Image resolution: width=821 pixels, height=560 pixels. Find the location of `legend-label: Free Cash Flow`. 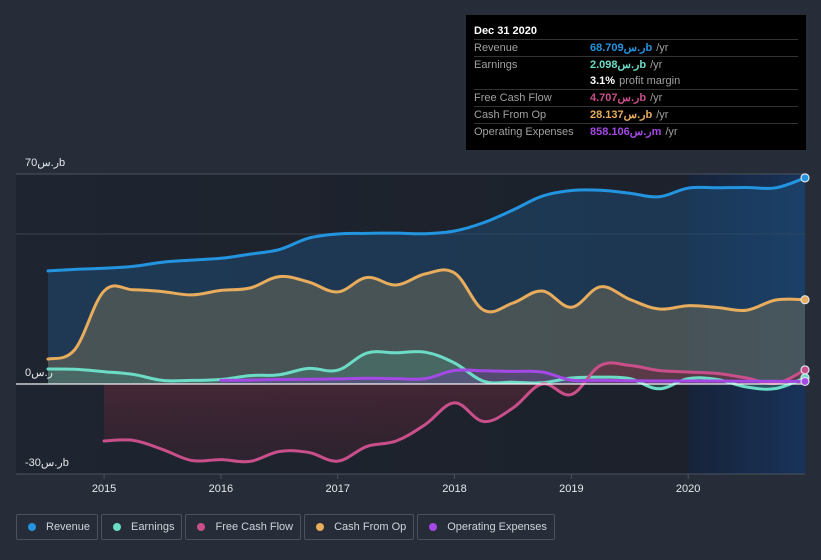

legend-label: Free Cash Flow is located at coordinates (254, 527).